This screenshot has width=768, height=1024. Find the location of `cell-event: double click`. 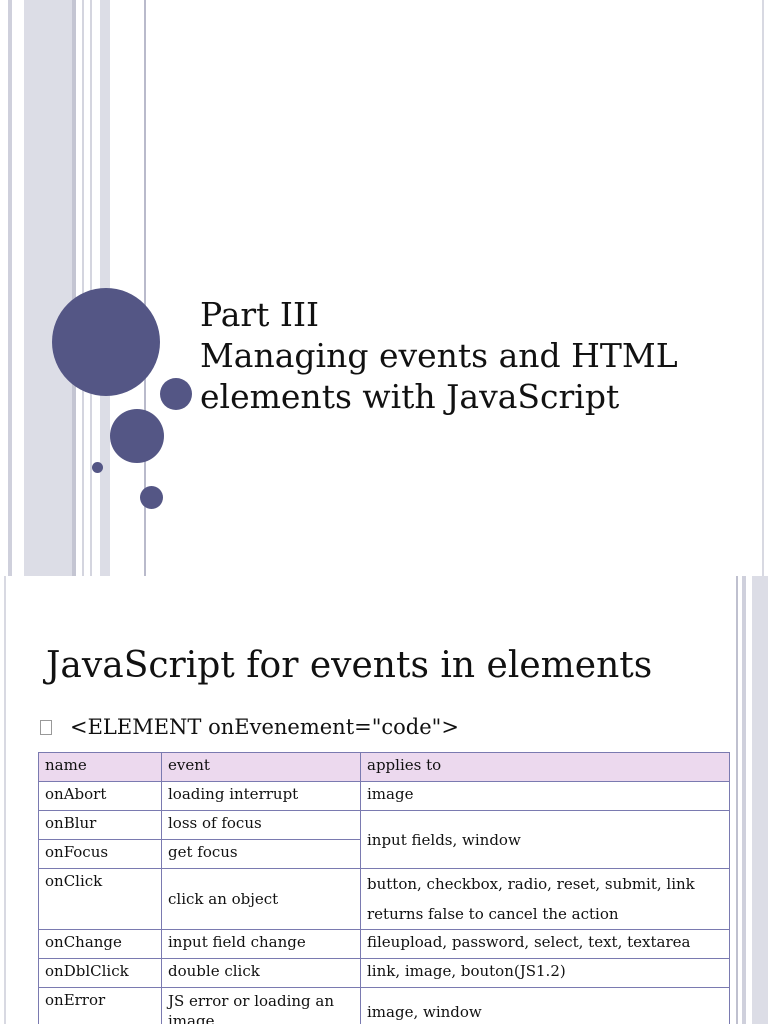

cell-event: double click is located at coordinates (261, 973).